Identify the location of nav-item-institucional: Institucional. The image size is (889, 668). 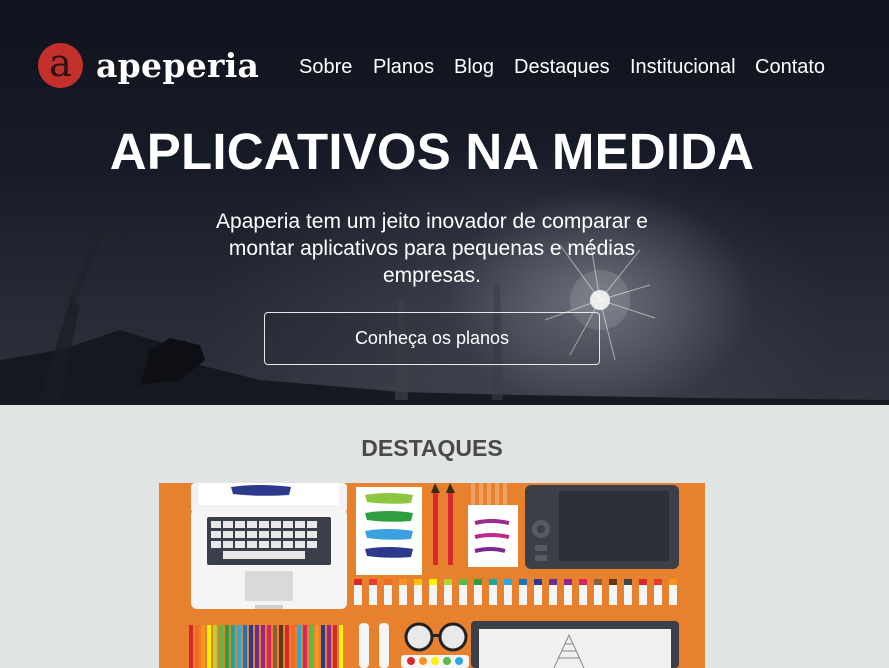
(683, 67).